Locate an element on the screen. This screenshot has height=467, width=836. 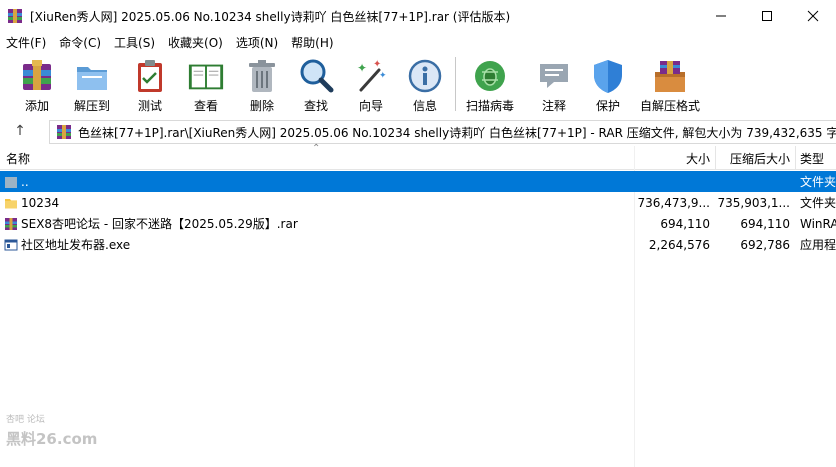
toolbar-separator is located at coordinates (455, 84).